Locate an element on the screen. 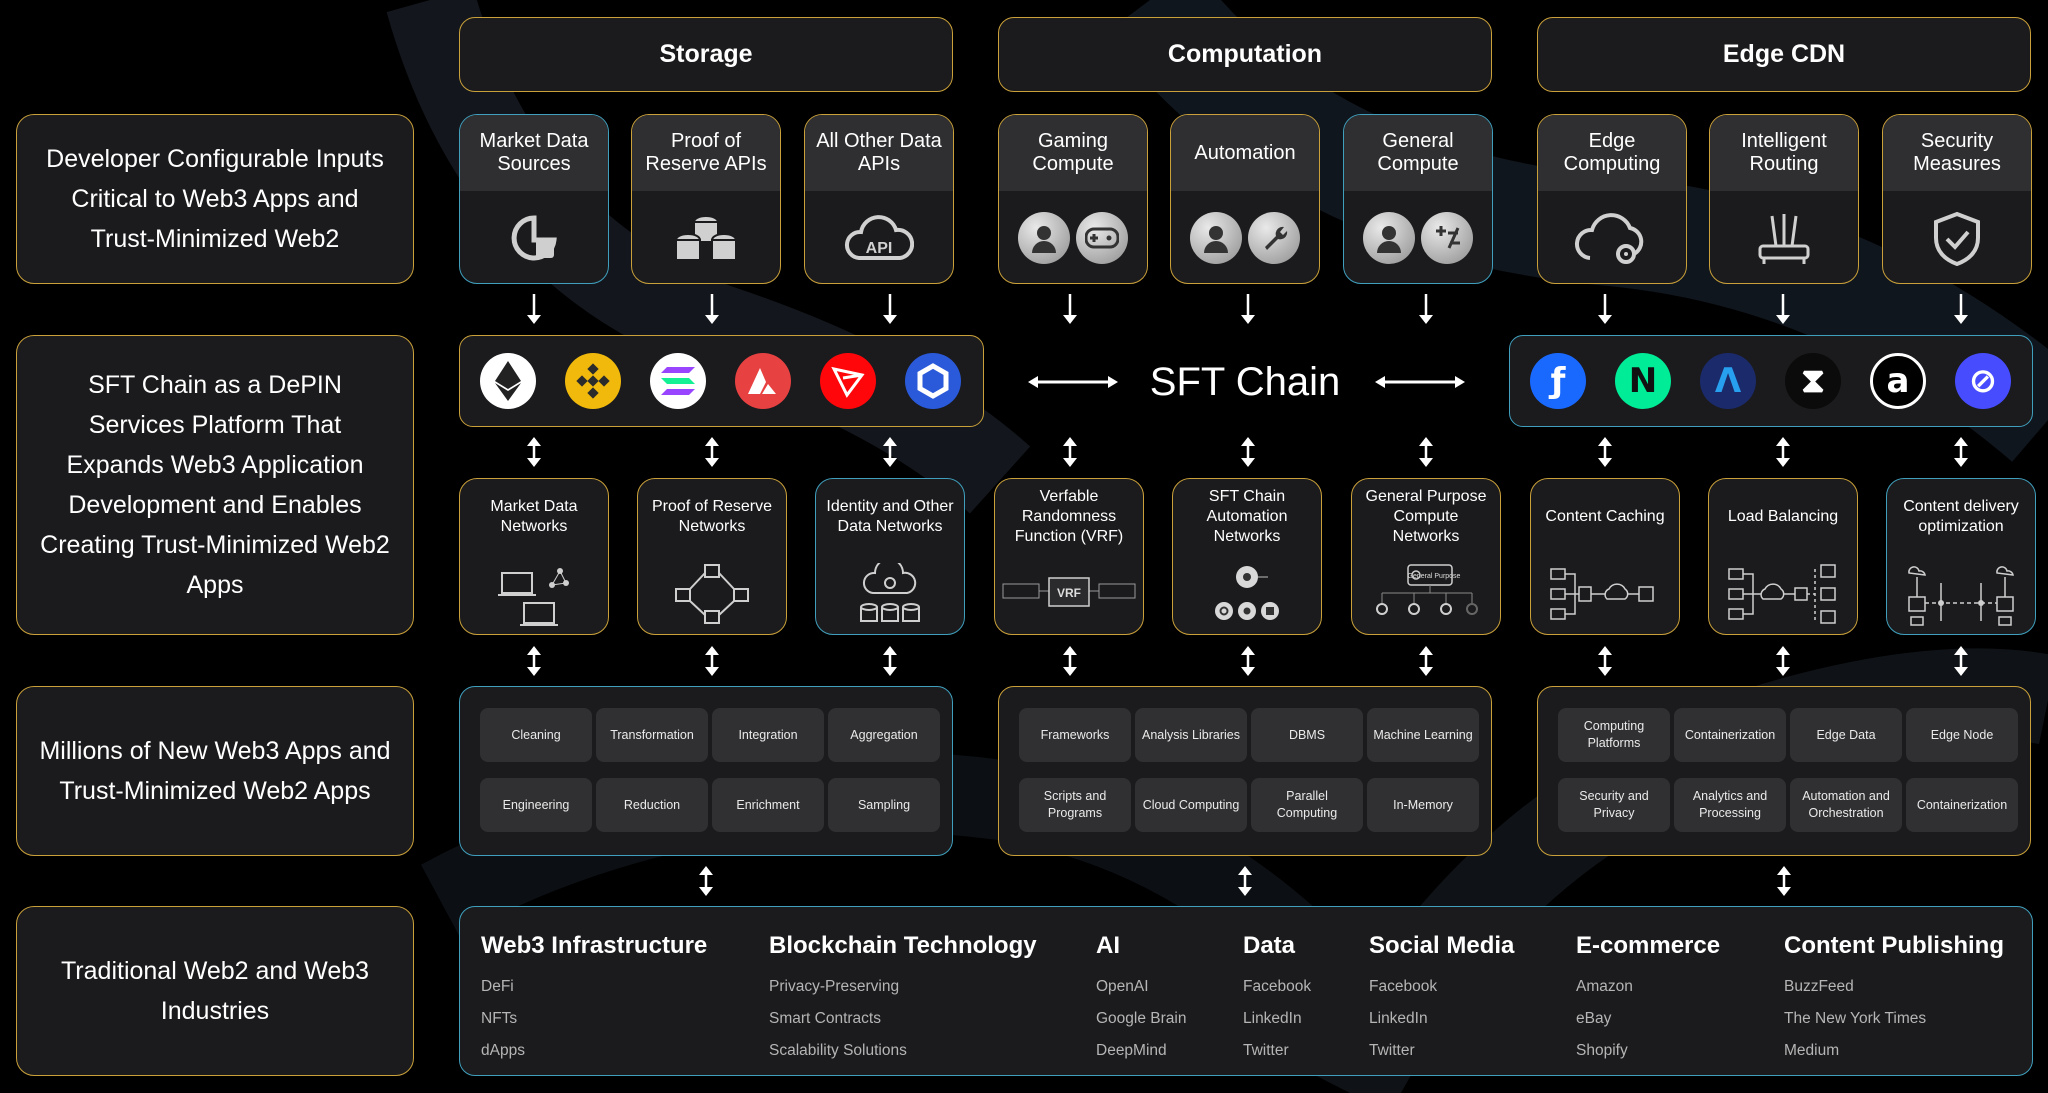 Image resolution: width=2048 pixels, height=1093 pixels. input-card-title: Edge Computing is located at coordinates (1612, 153).